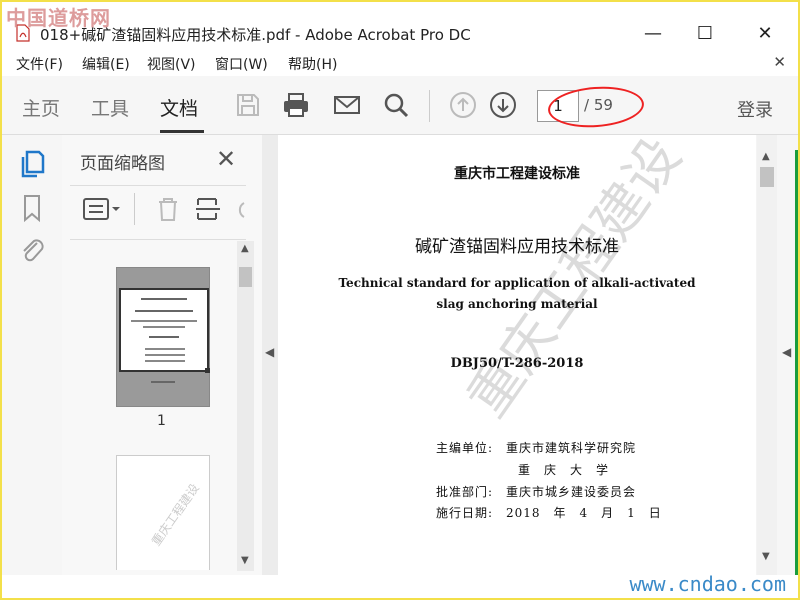  I want to click on thumbnail-page-label: 1, so click(161, 421).